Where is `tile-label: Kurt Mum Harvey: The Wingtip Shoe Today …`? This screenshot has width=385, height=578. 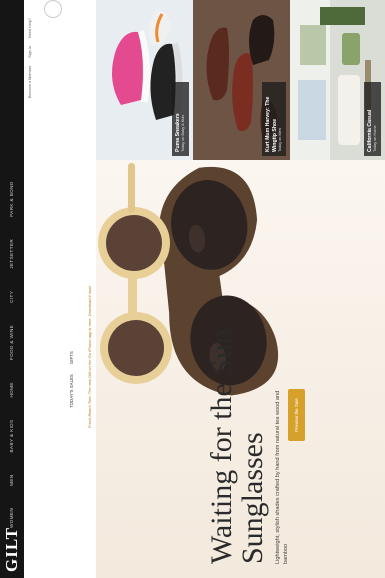 tile-label: Kurt Mum Harvey: The Wingtip Shoe Today … is located at coordinates (274, 119).